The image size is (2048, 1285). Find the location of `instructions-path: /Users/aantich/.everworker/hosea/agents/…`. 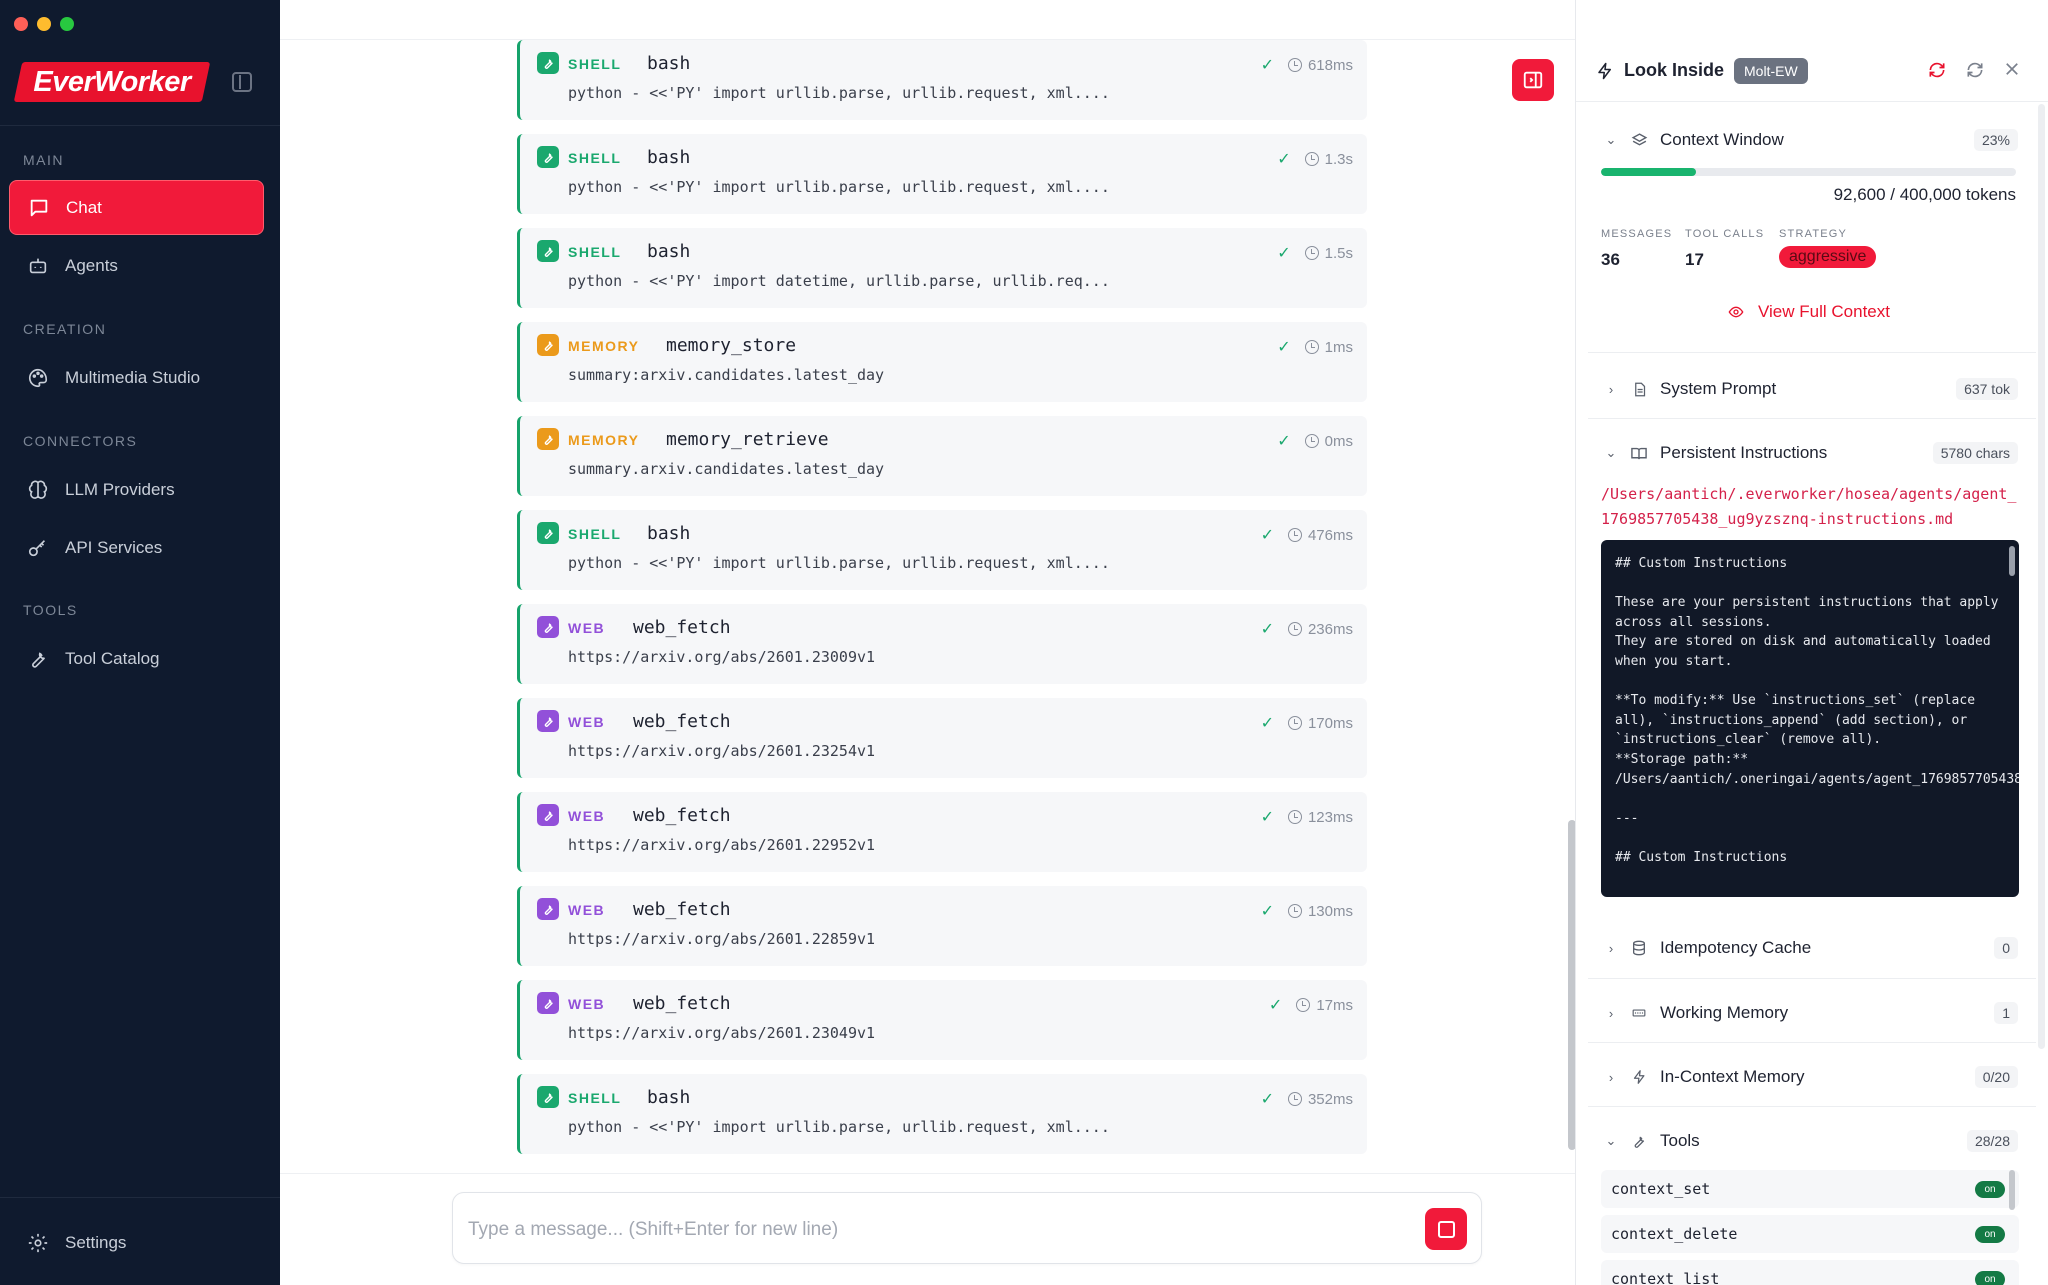

instructions-path: /Users/aantich/.everworker/hosea/agents/… is located at coordinates (1809, 506).